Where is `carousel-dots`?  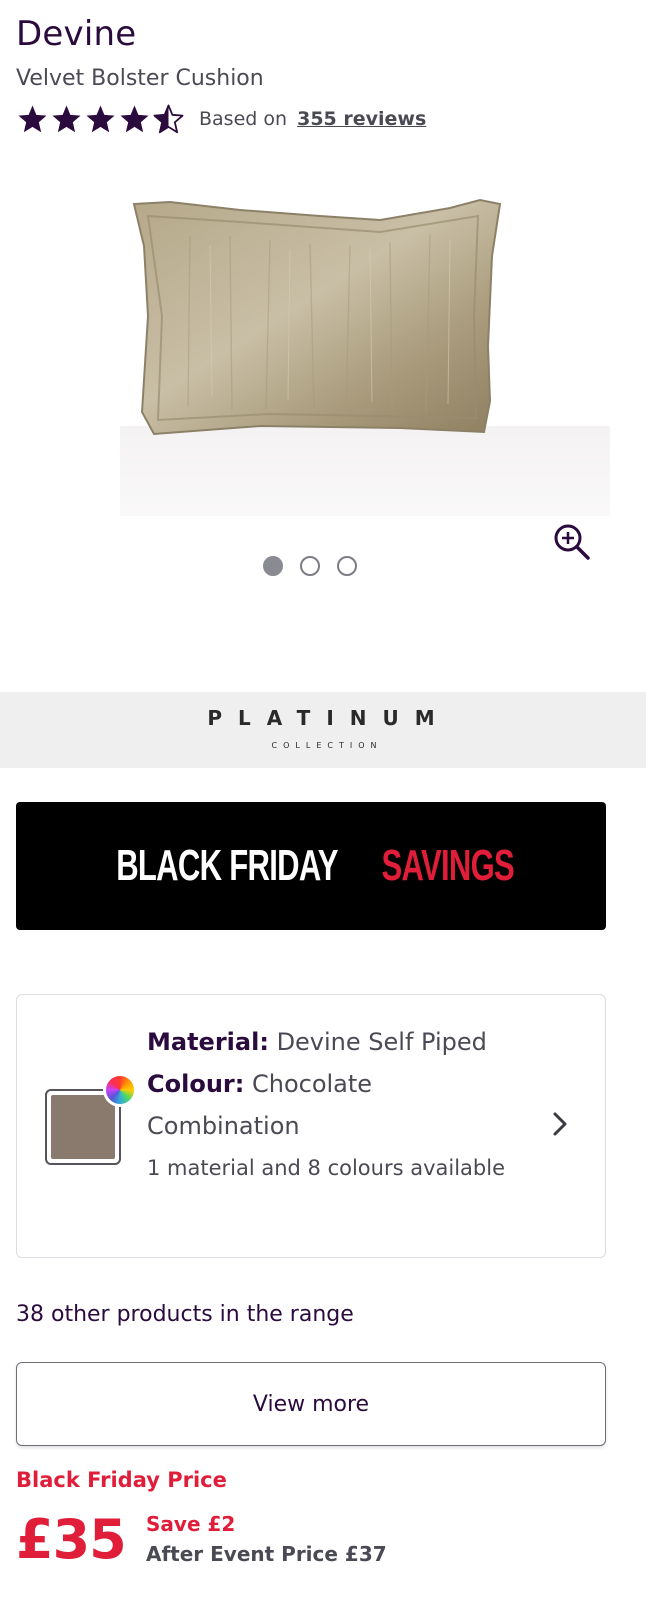 carousel-dots is located at coordinates (310, 566).